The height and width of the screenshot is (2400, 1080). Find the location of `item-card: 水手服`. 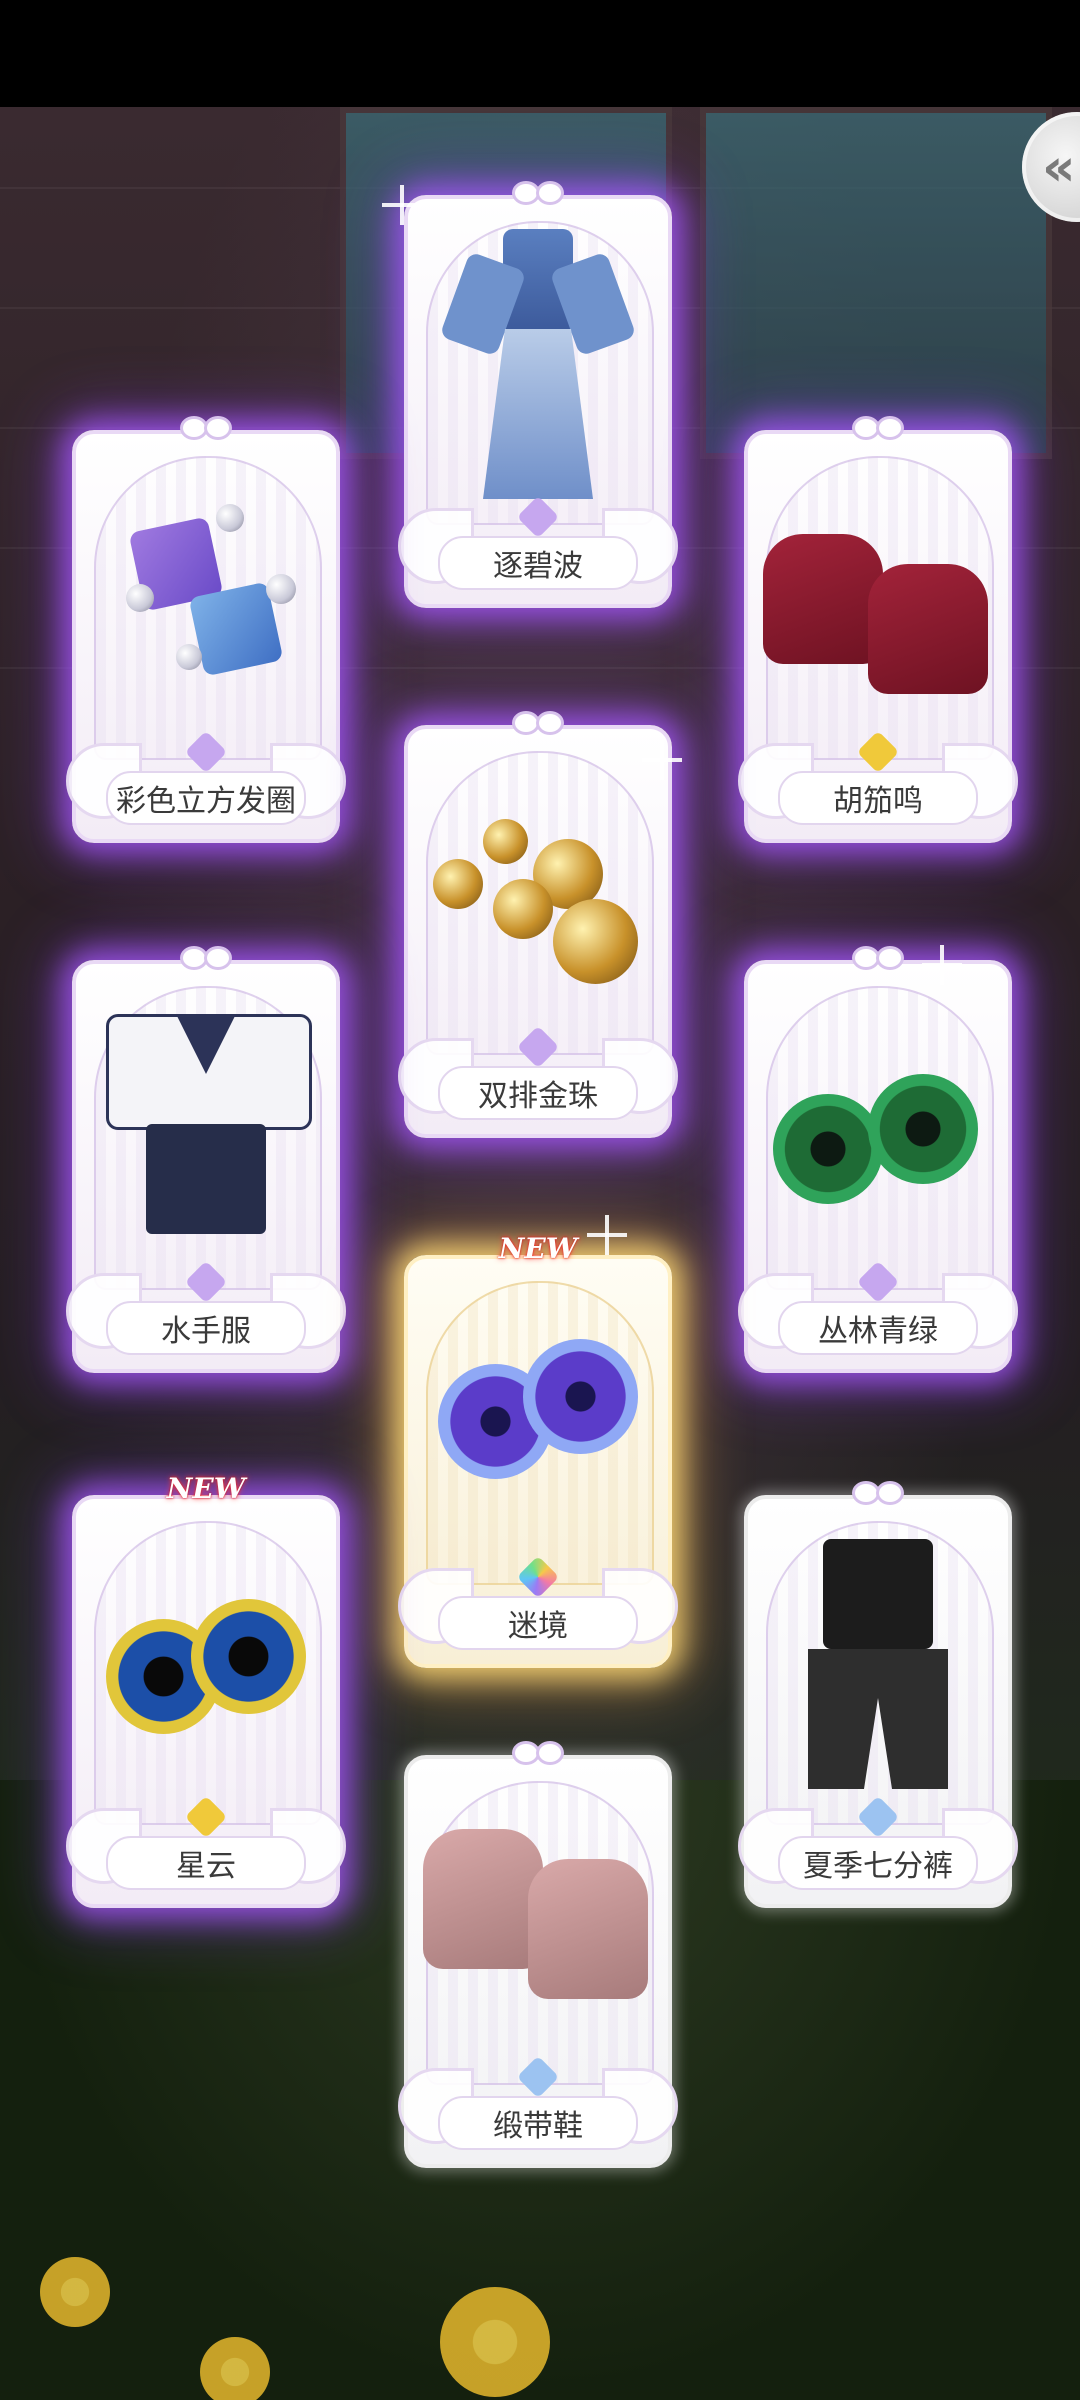

item-card: 水手服 is located at coordinates (206, 1159).